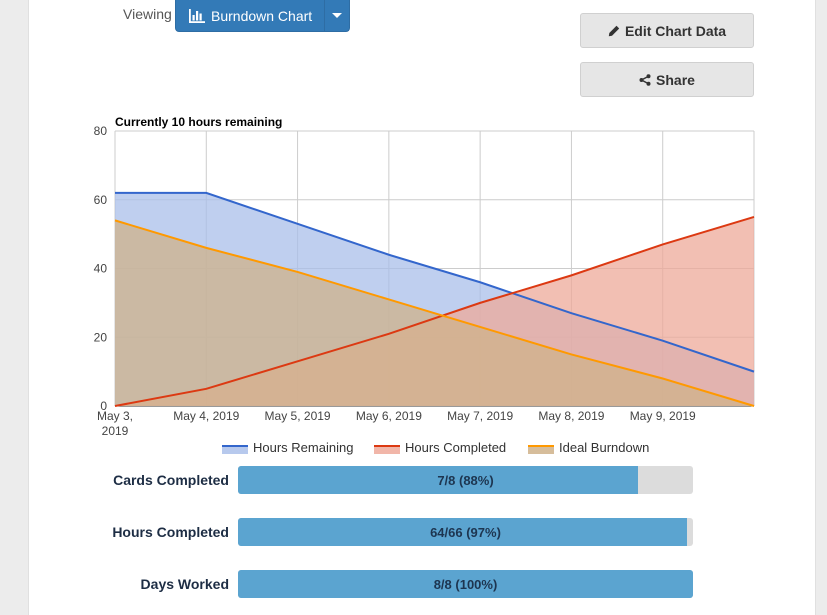 This screenshot has width=827, height=615. Describe the element at coordinates (206, 416) in the screenshot. I see `x-tick-label: May 4, 2019` at that location.